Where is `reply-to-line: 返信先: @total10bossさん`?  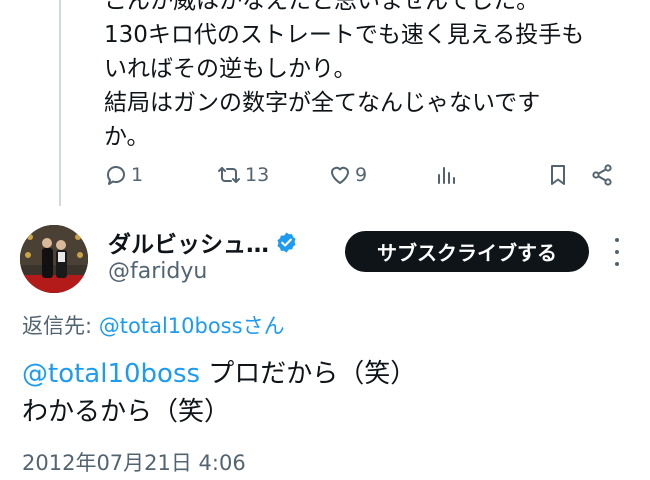 reply-to-line: 返信先: @total10bossさん is located at coordinates (153, 325).